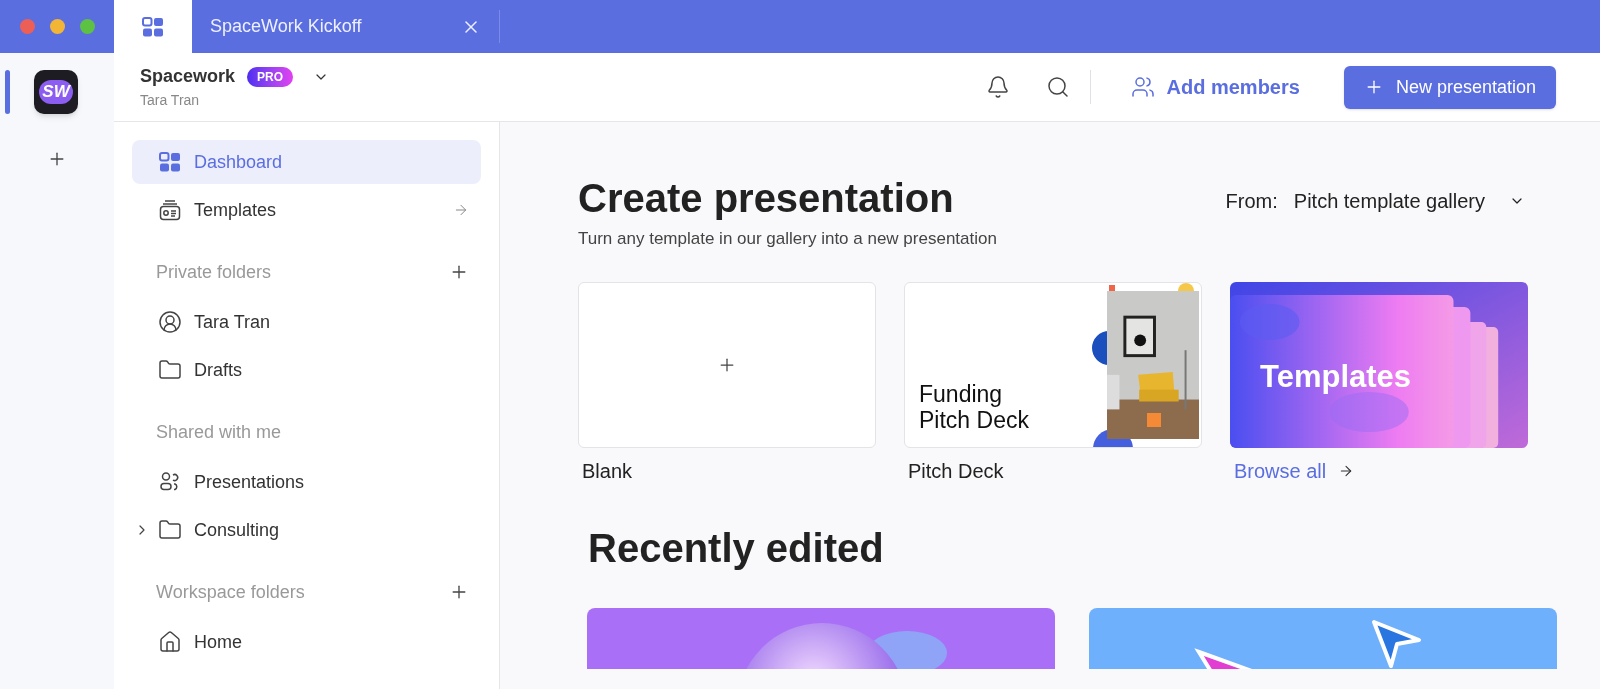 The image size is (1600, 689). I want to click on user-name: Tara Tran, so click(170, 100).